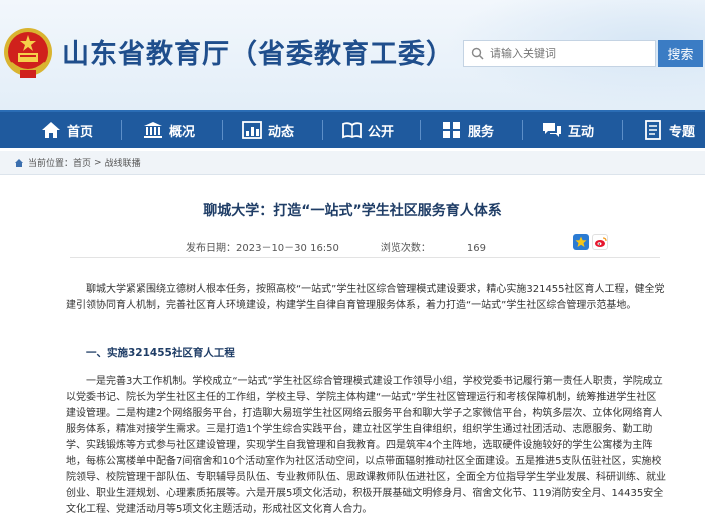 This screenshot has height=520, width=705. What do you see at coordinates (682, 132) in the screenshot?
I see `nav-label: 专题` at bounding box center [682, 132].